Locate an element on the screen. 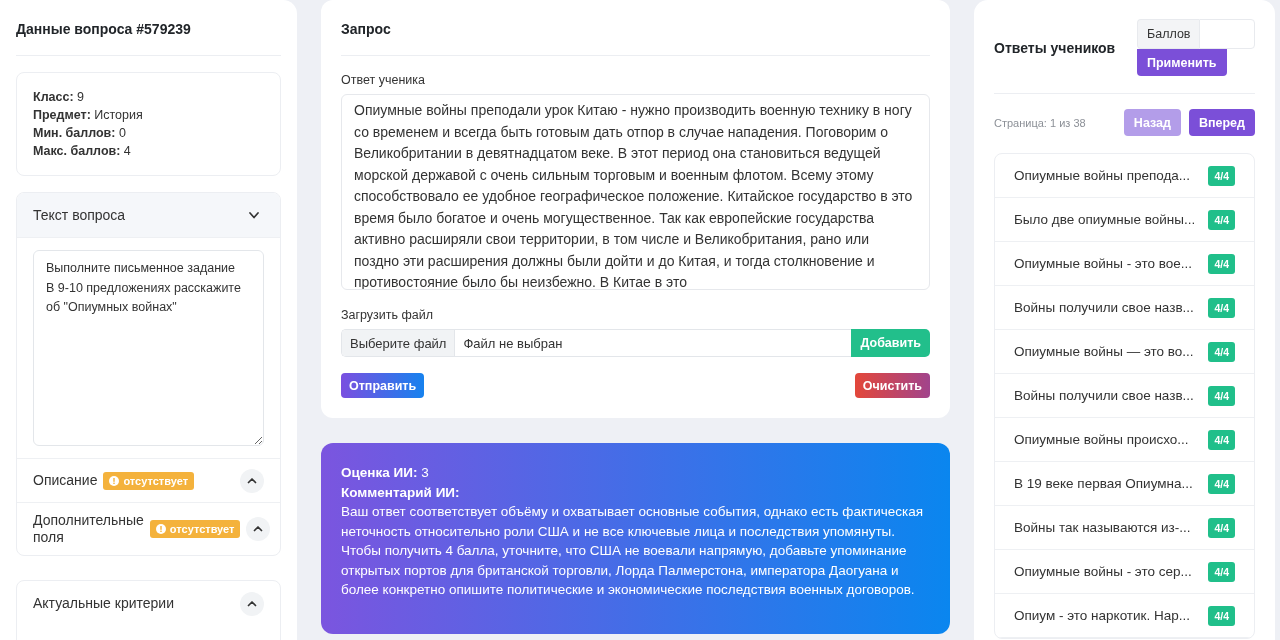  section-title: Текст вопроса is located at coordinates (79, 215).